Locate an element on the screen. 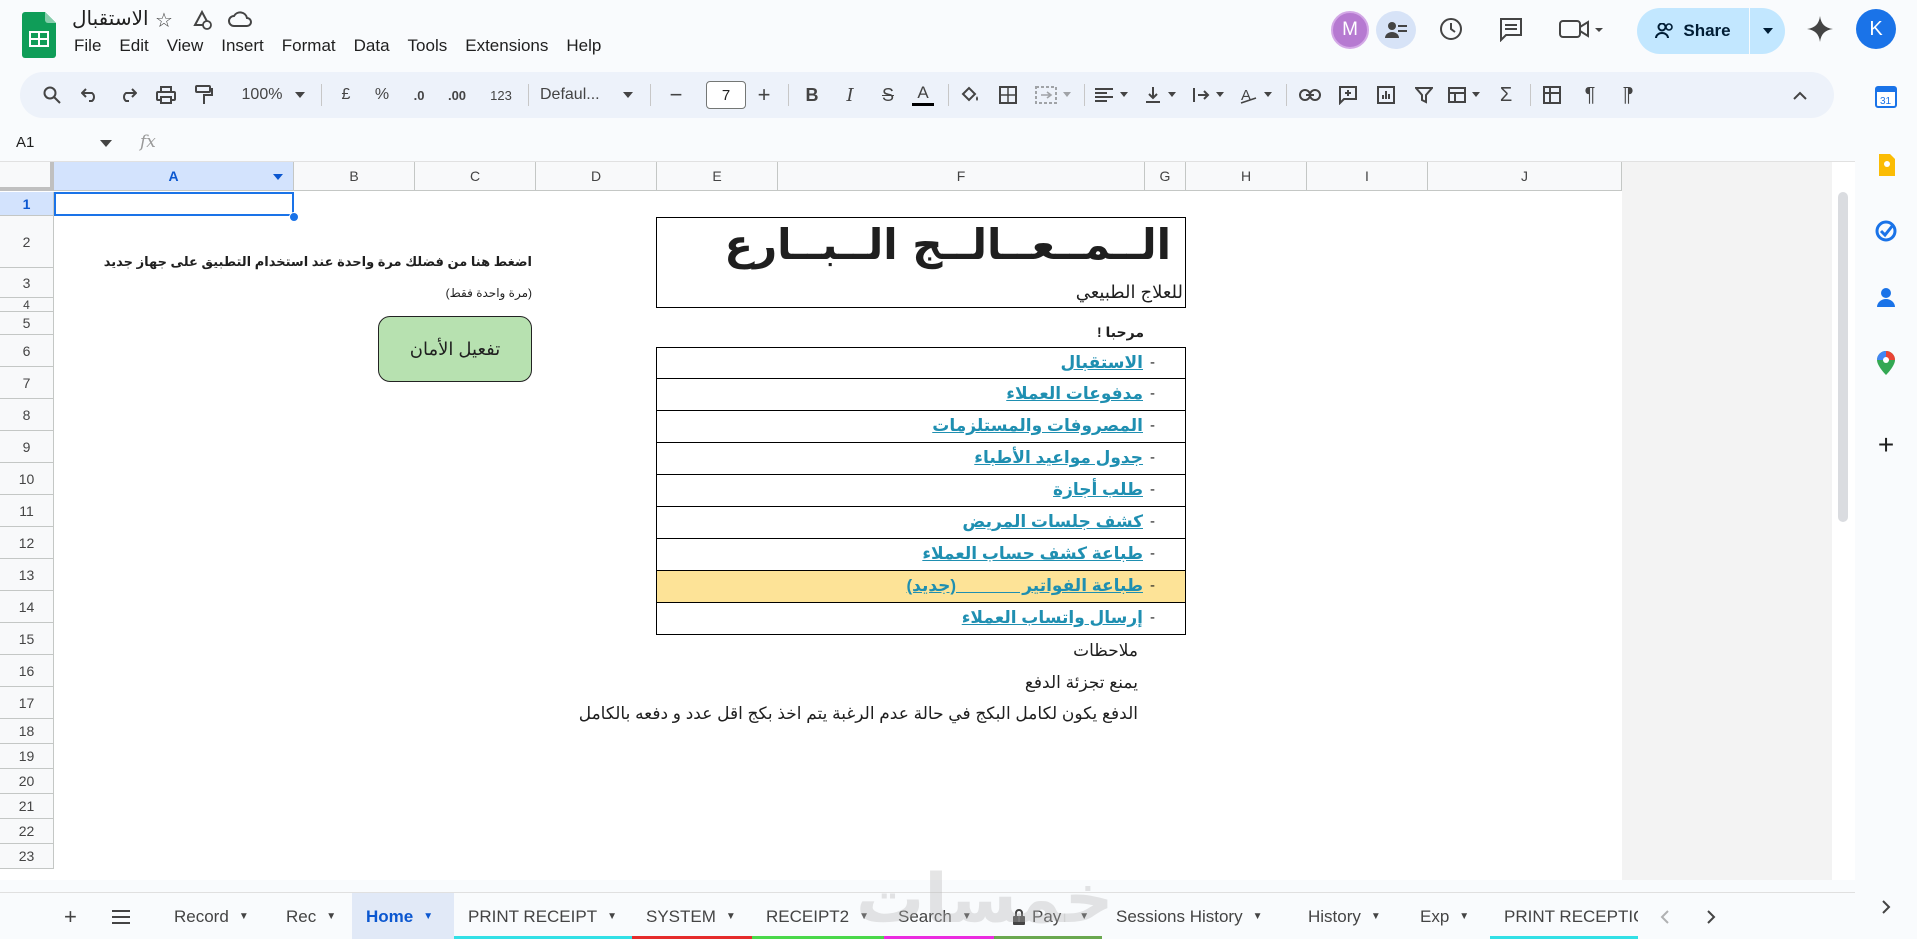  font-size-input: 7 is located at coordinates (726, 95).